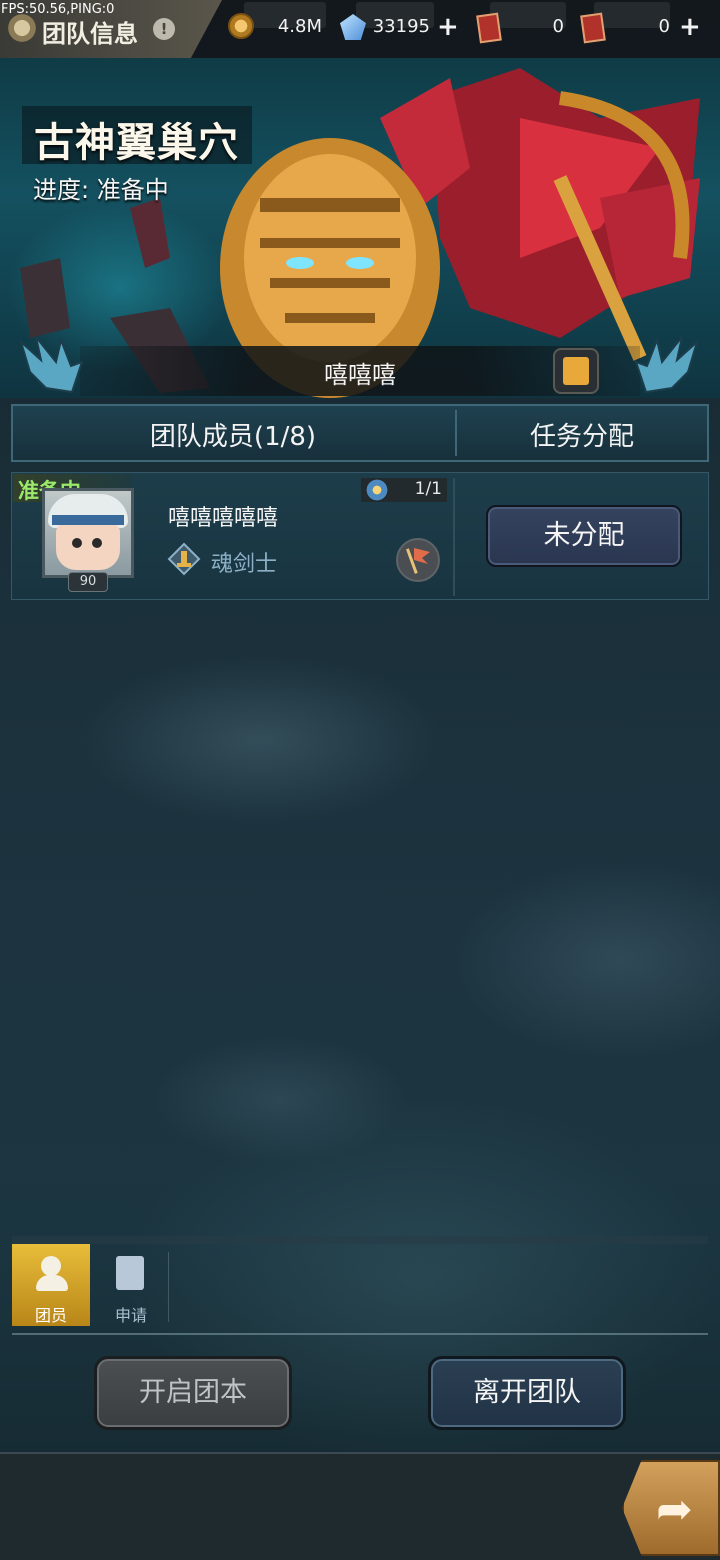  What do you see at coordinates (58, 9) in the screenshot?
I see `fps-readout: FPS:50.56,PING:0` at bounding box center [58, 9].